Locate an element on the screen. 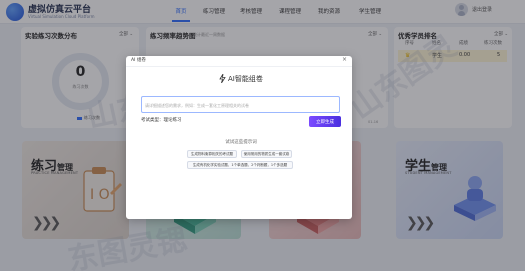 The width and height of the screenshot is (525, 271). dialog-header-title: AI 组卷 is located at coordinates (138, 60).